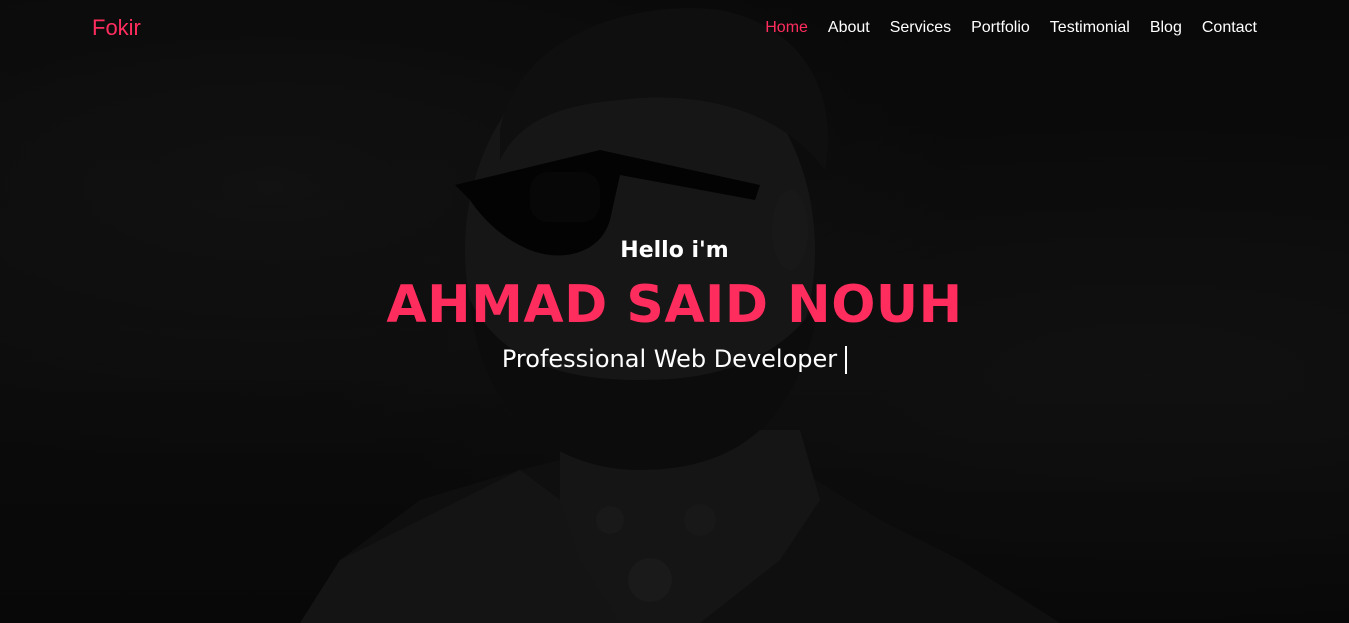 This screenshot has width=1349, height=623. I want to click on greeting-text: Hello i'm, so click(674, 250).